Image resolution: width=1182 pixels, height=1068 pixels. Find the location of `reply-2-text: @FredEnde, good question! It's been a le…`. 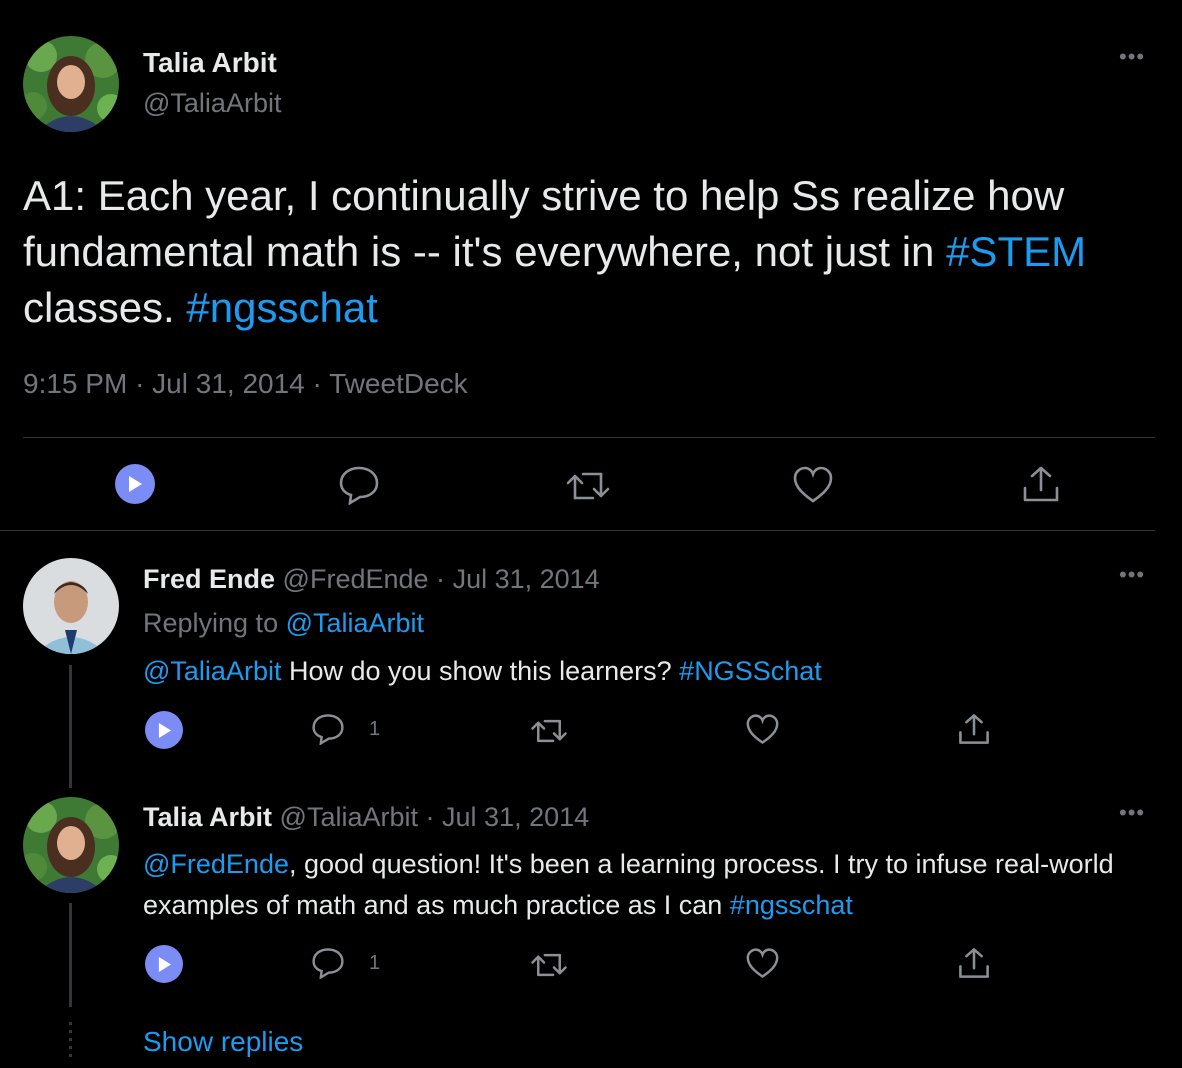

reply-2-text: @FredEnde, good question! It's been a le… is located at coordinates (653, 885).